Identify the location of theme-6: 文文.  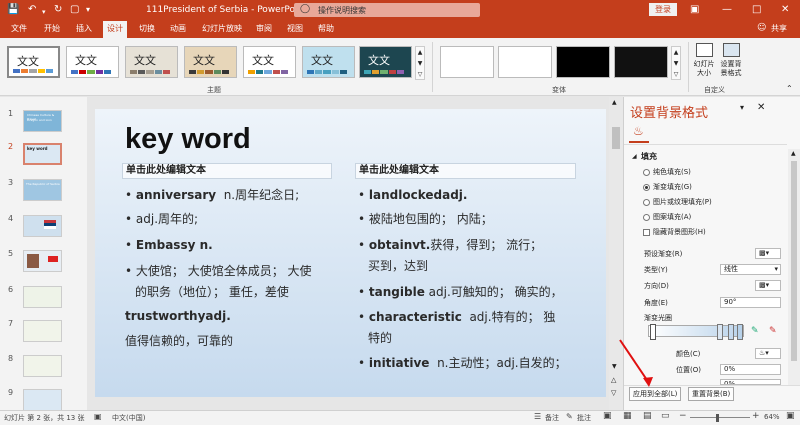
(328, 62).